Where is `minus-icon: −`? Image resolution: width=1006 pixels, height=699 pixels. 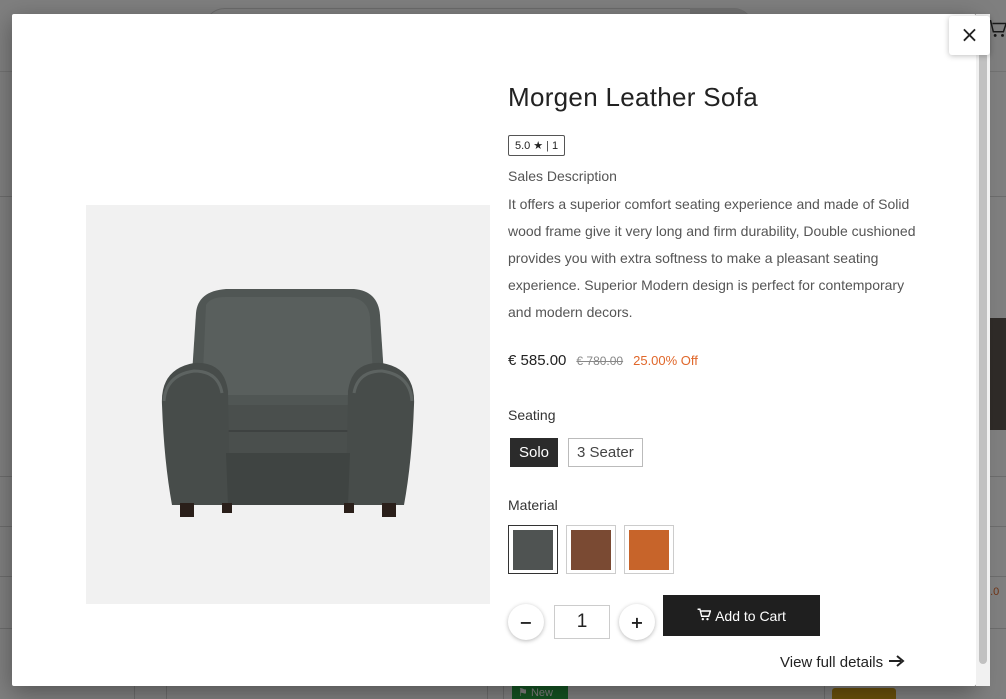
minus-icon: − is located at coordinates (526, 622).